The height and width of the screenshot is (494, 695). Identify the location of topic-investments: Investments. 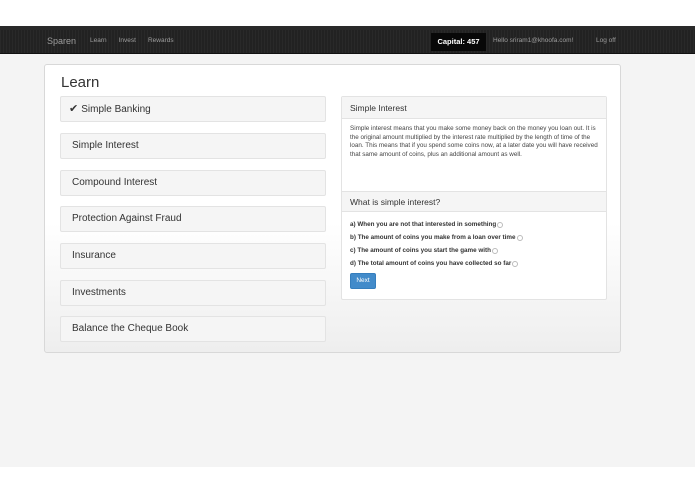
(193, 293).